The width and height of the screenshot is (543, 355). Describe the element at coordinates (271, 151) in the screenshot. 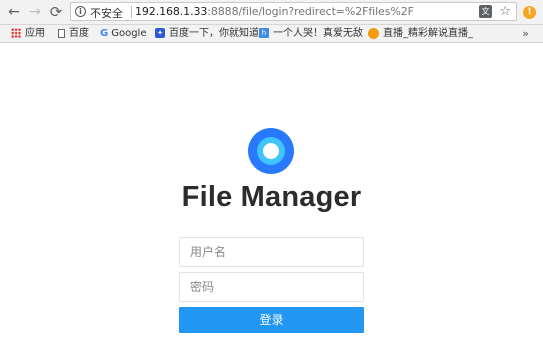

I see `app-logo-icon` at that location.